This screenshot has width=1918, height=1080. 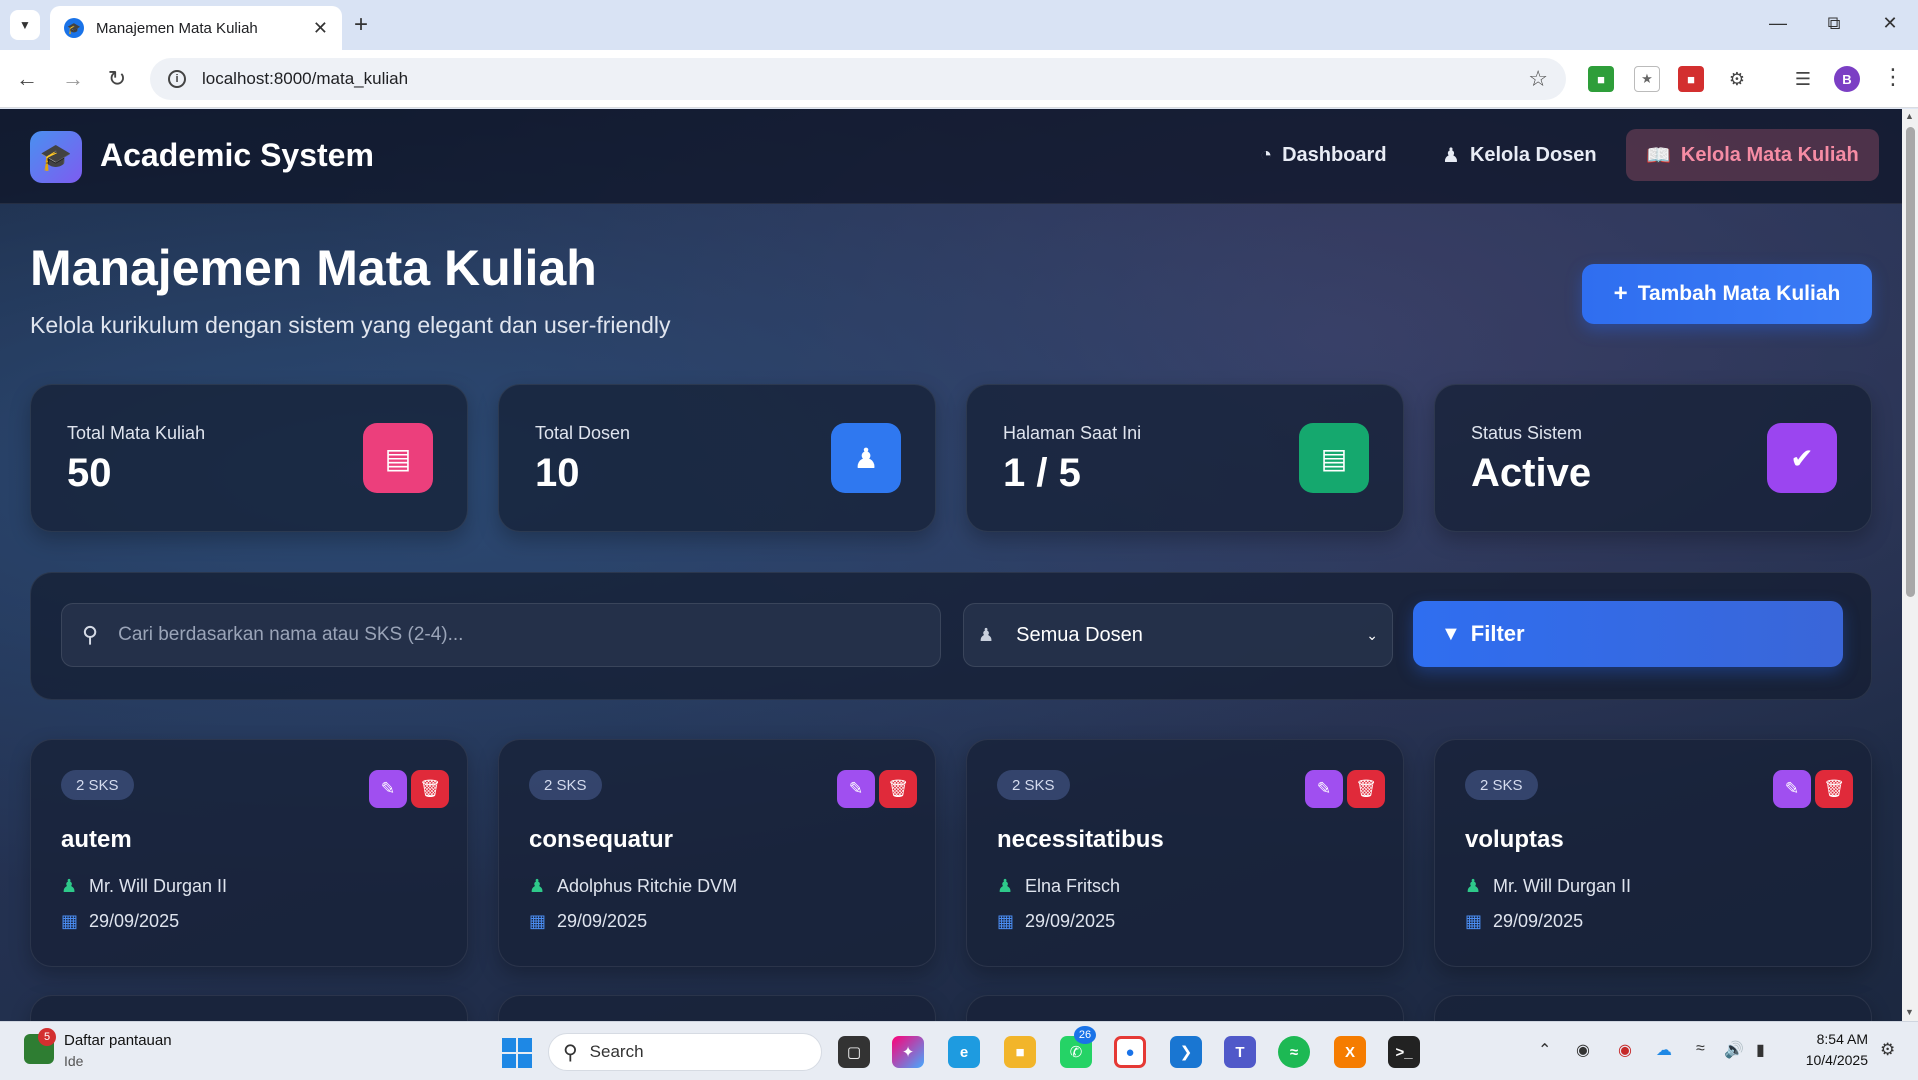 I want to click on reload-icon: ↻, so click(x=117, y=79).